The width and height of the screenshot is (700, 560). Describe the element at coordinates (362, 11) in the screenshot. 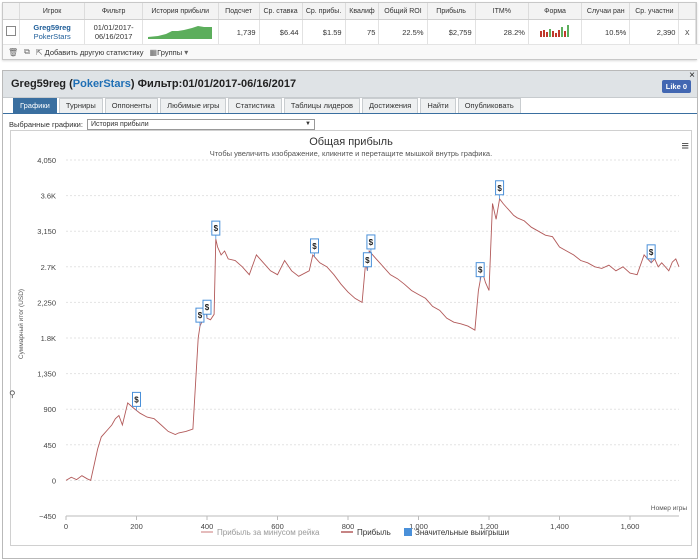

I see `col-header: Квалиф` at that location.